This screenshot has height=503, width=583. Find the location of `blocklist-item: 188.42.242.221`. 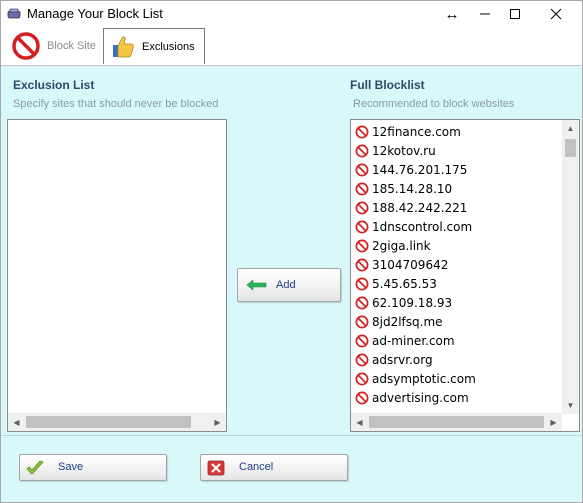

blocklist-item: 188.42.242.221 is located at coordinates (456, 207).